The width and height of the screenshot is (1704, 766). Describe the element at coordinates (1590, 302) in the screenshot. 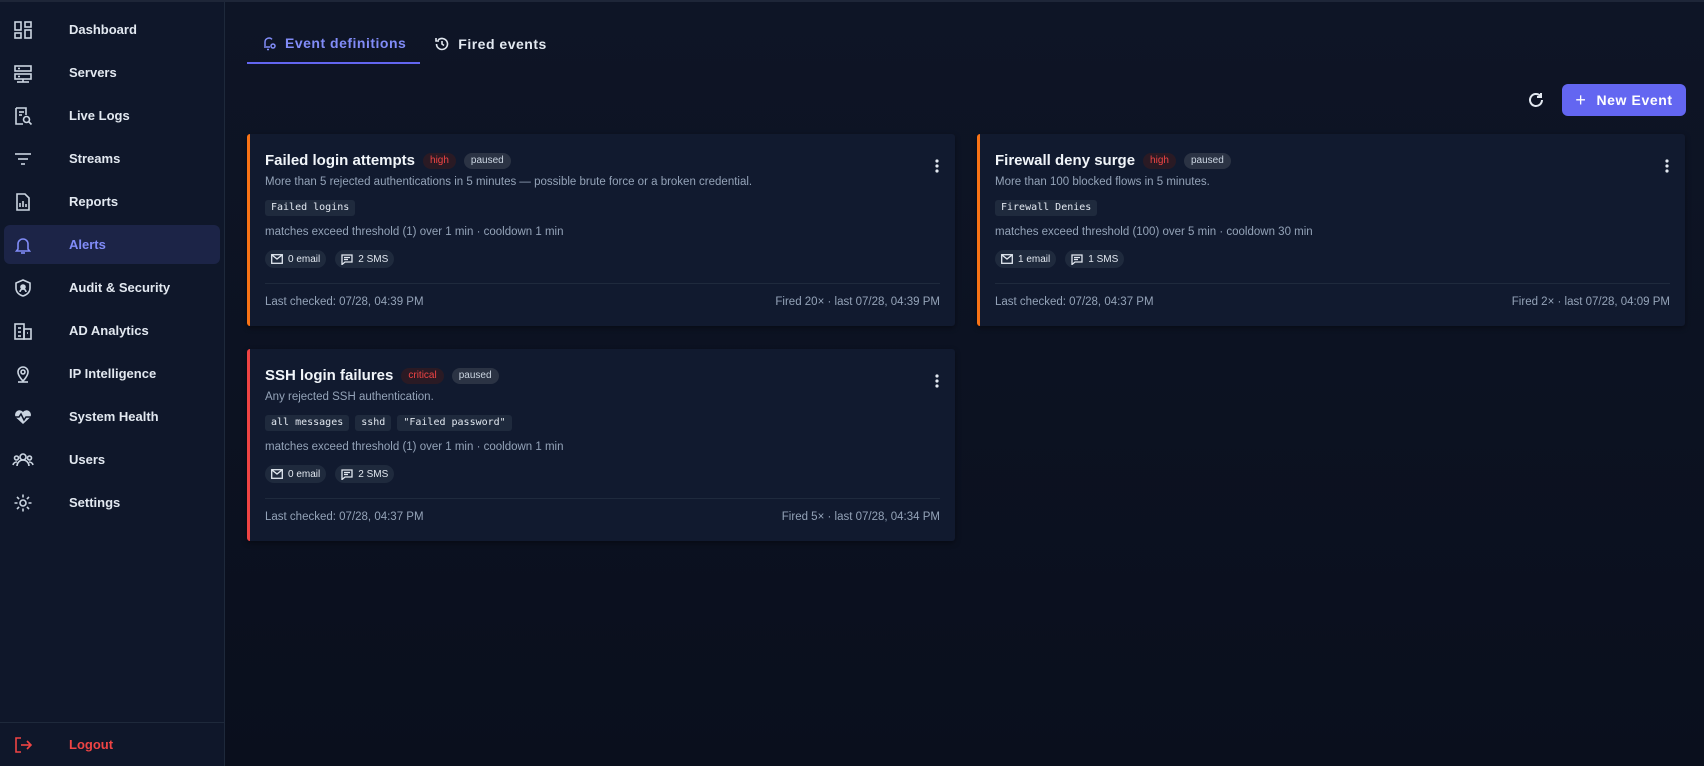

I see `fired-summary: Fired 2× · last 07/28, 04:09 PM` at that location.